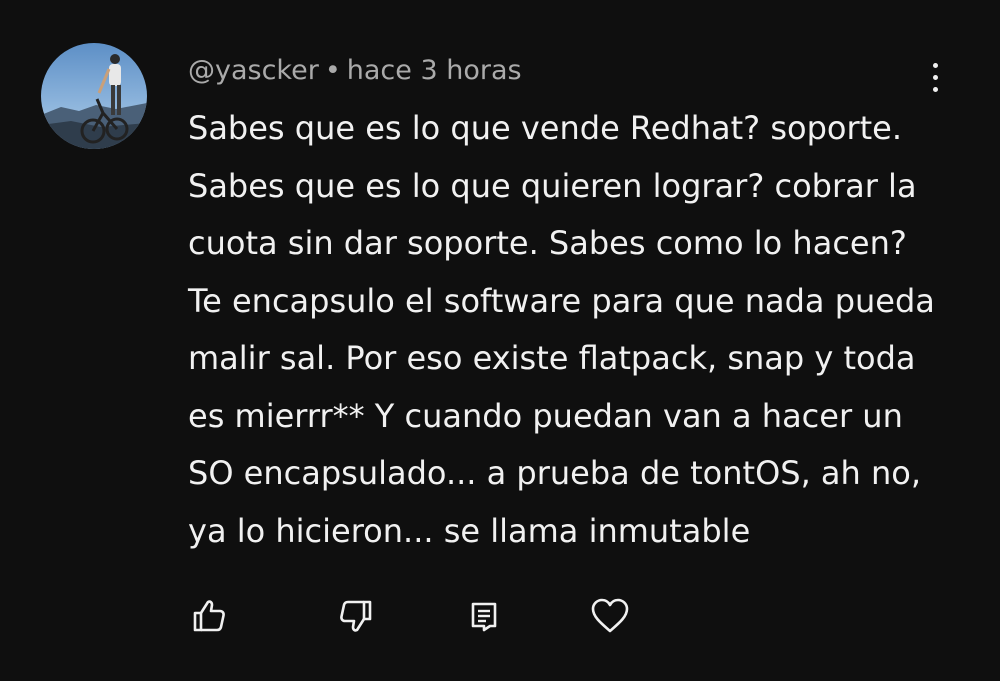  I want to click on comment-icon, so click(484, 617).